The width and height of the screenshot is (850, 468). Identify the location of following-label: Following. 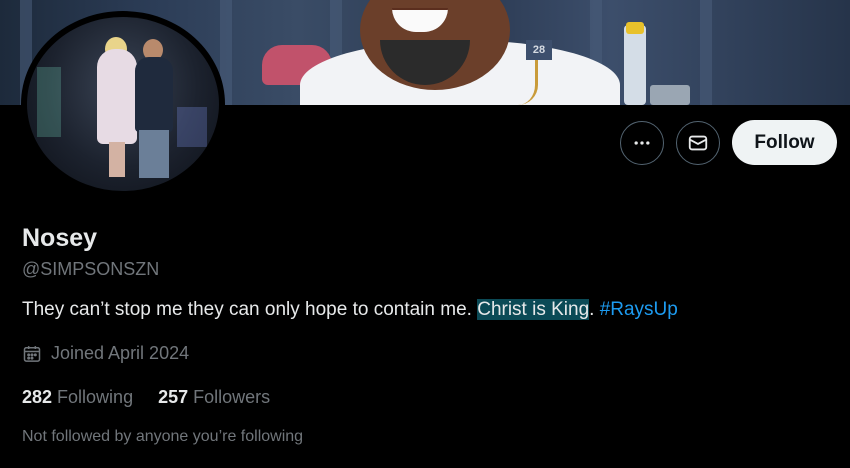
(95, 397).